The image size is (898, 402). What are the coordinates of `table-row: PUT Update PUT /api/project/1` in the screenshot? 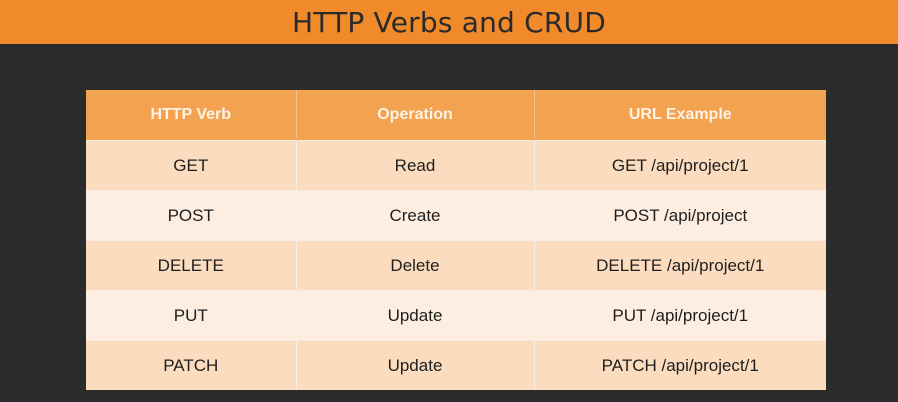 It's located at (456, 315).